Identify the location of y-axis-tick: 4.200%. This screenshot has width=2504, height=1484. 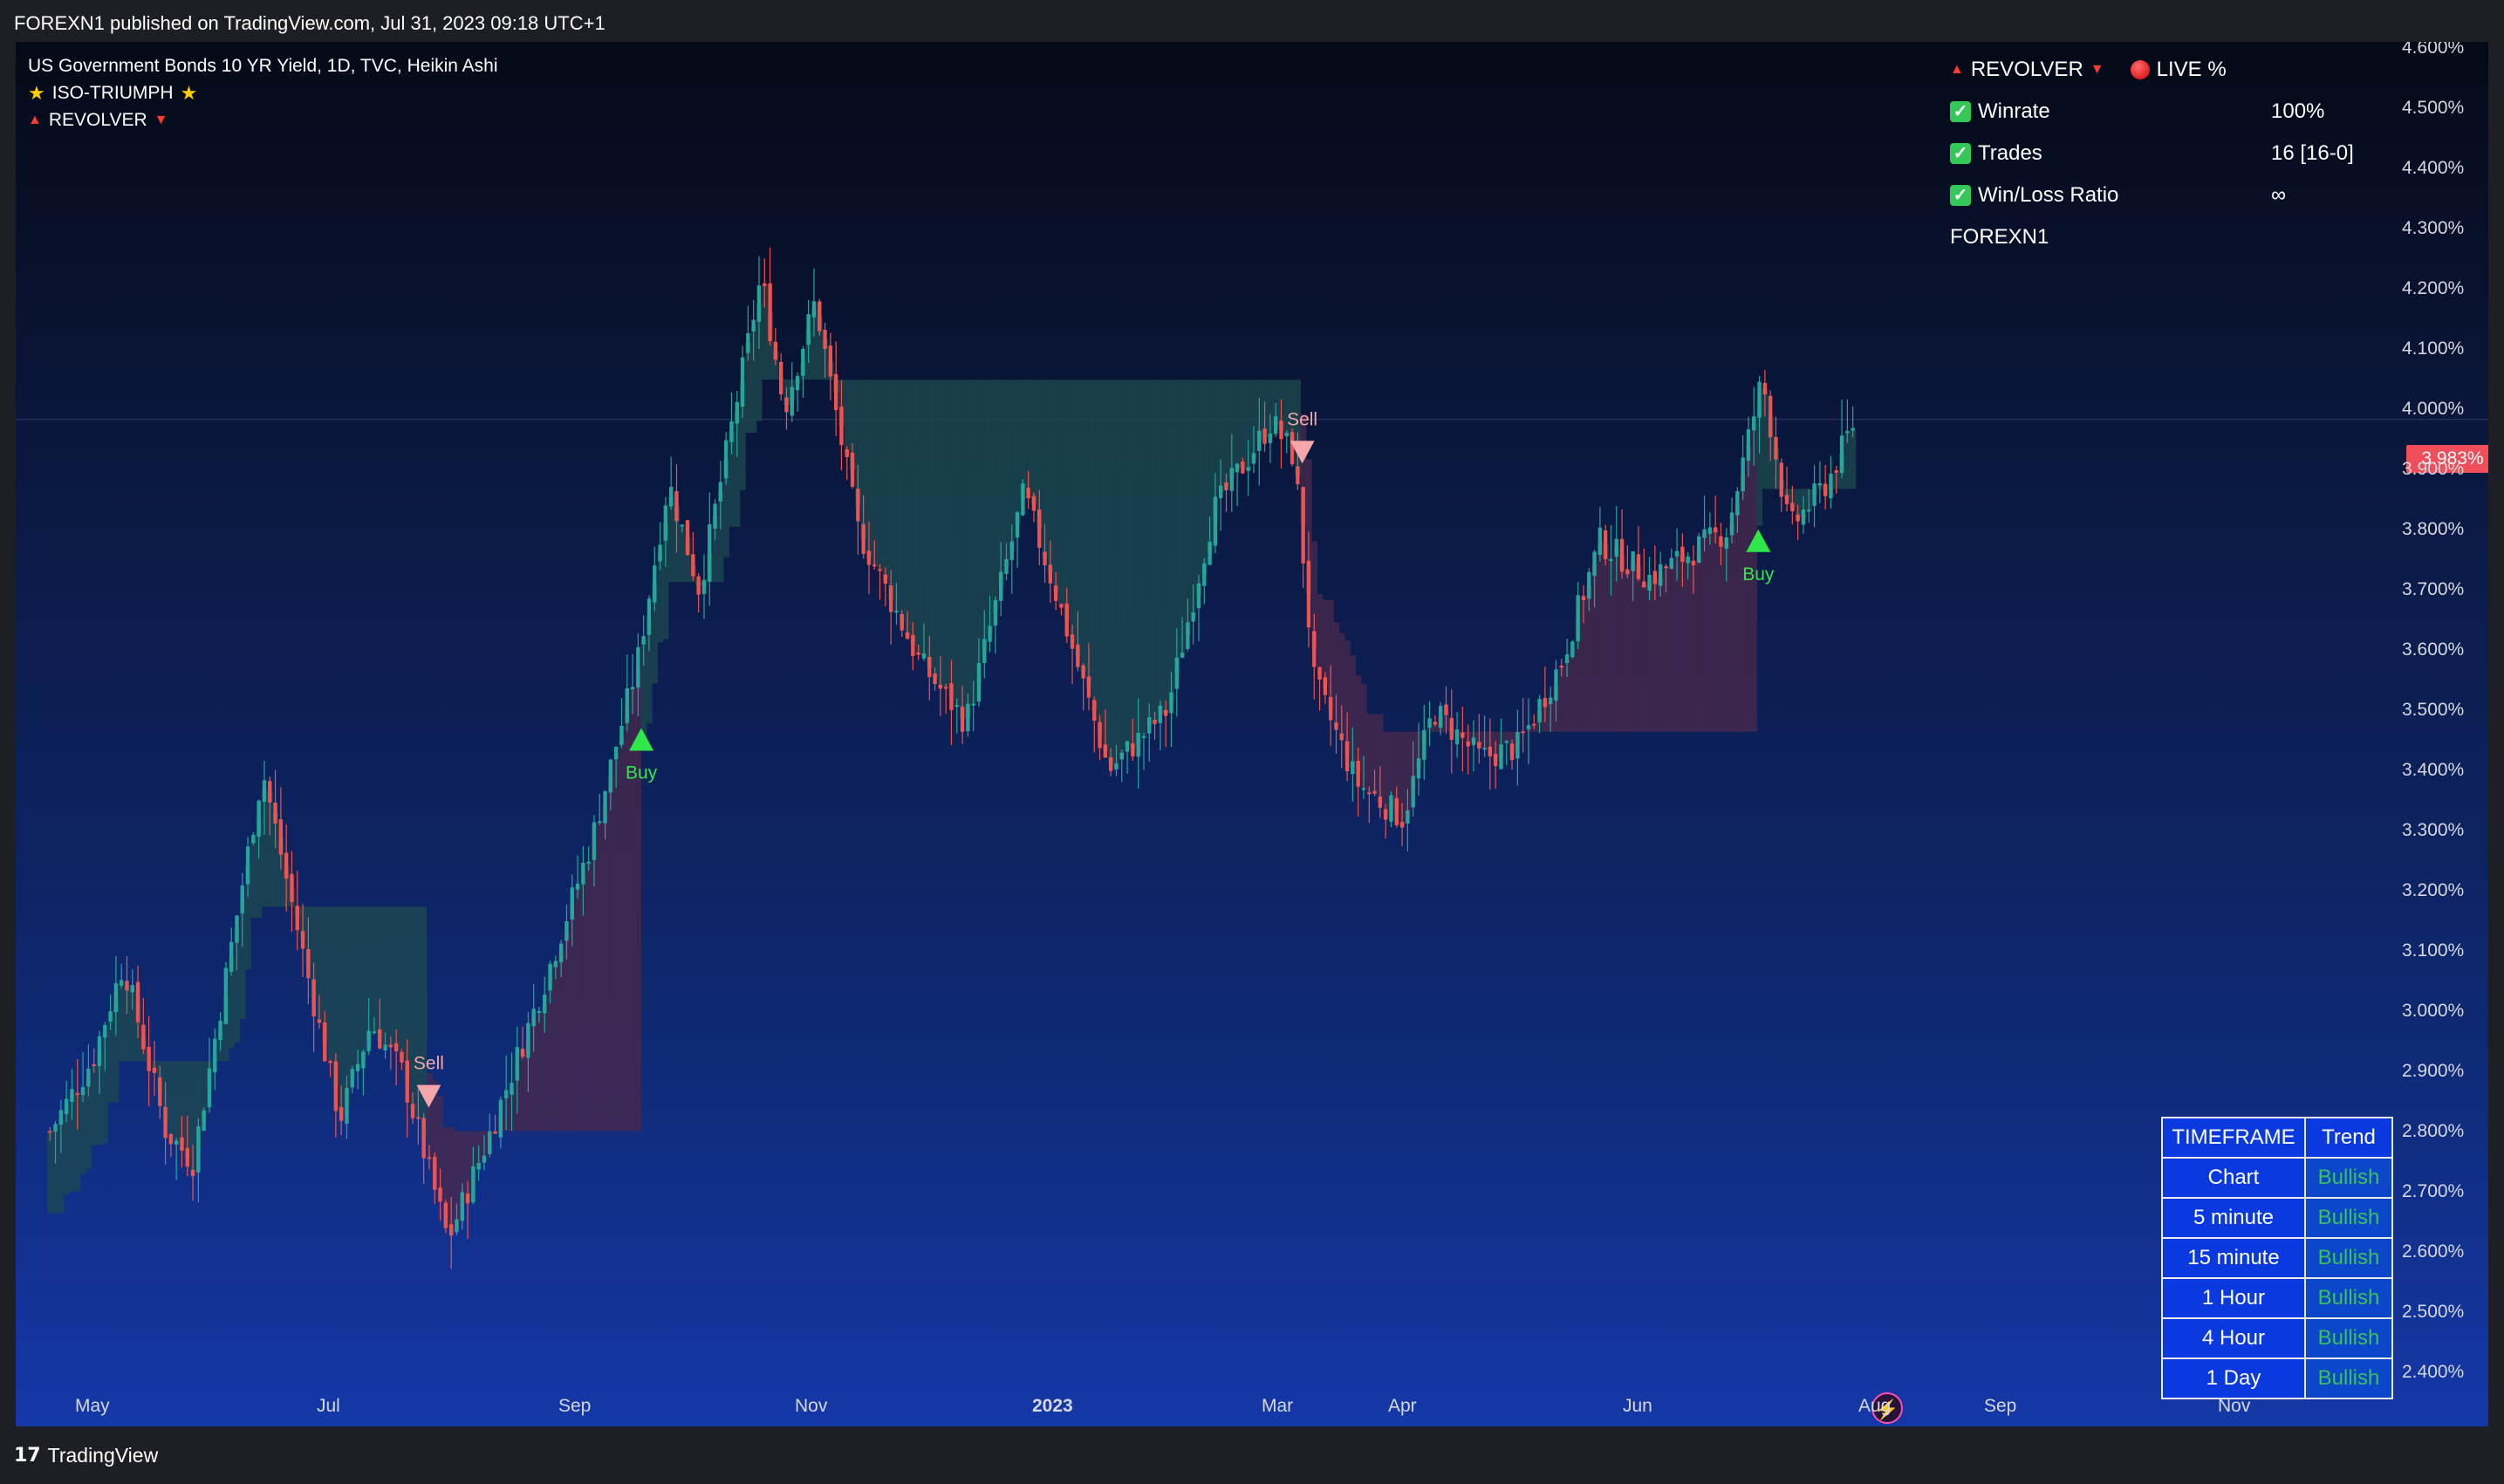
(2433, 288).